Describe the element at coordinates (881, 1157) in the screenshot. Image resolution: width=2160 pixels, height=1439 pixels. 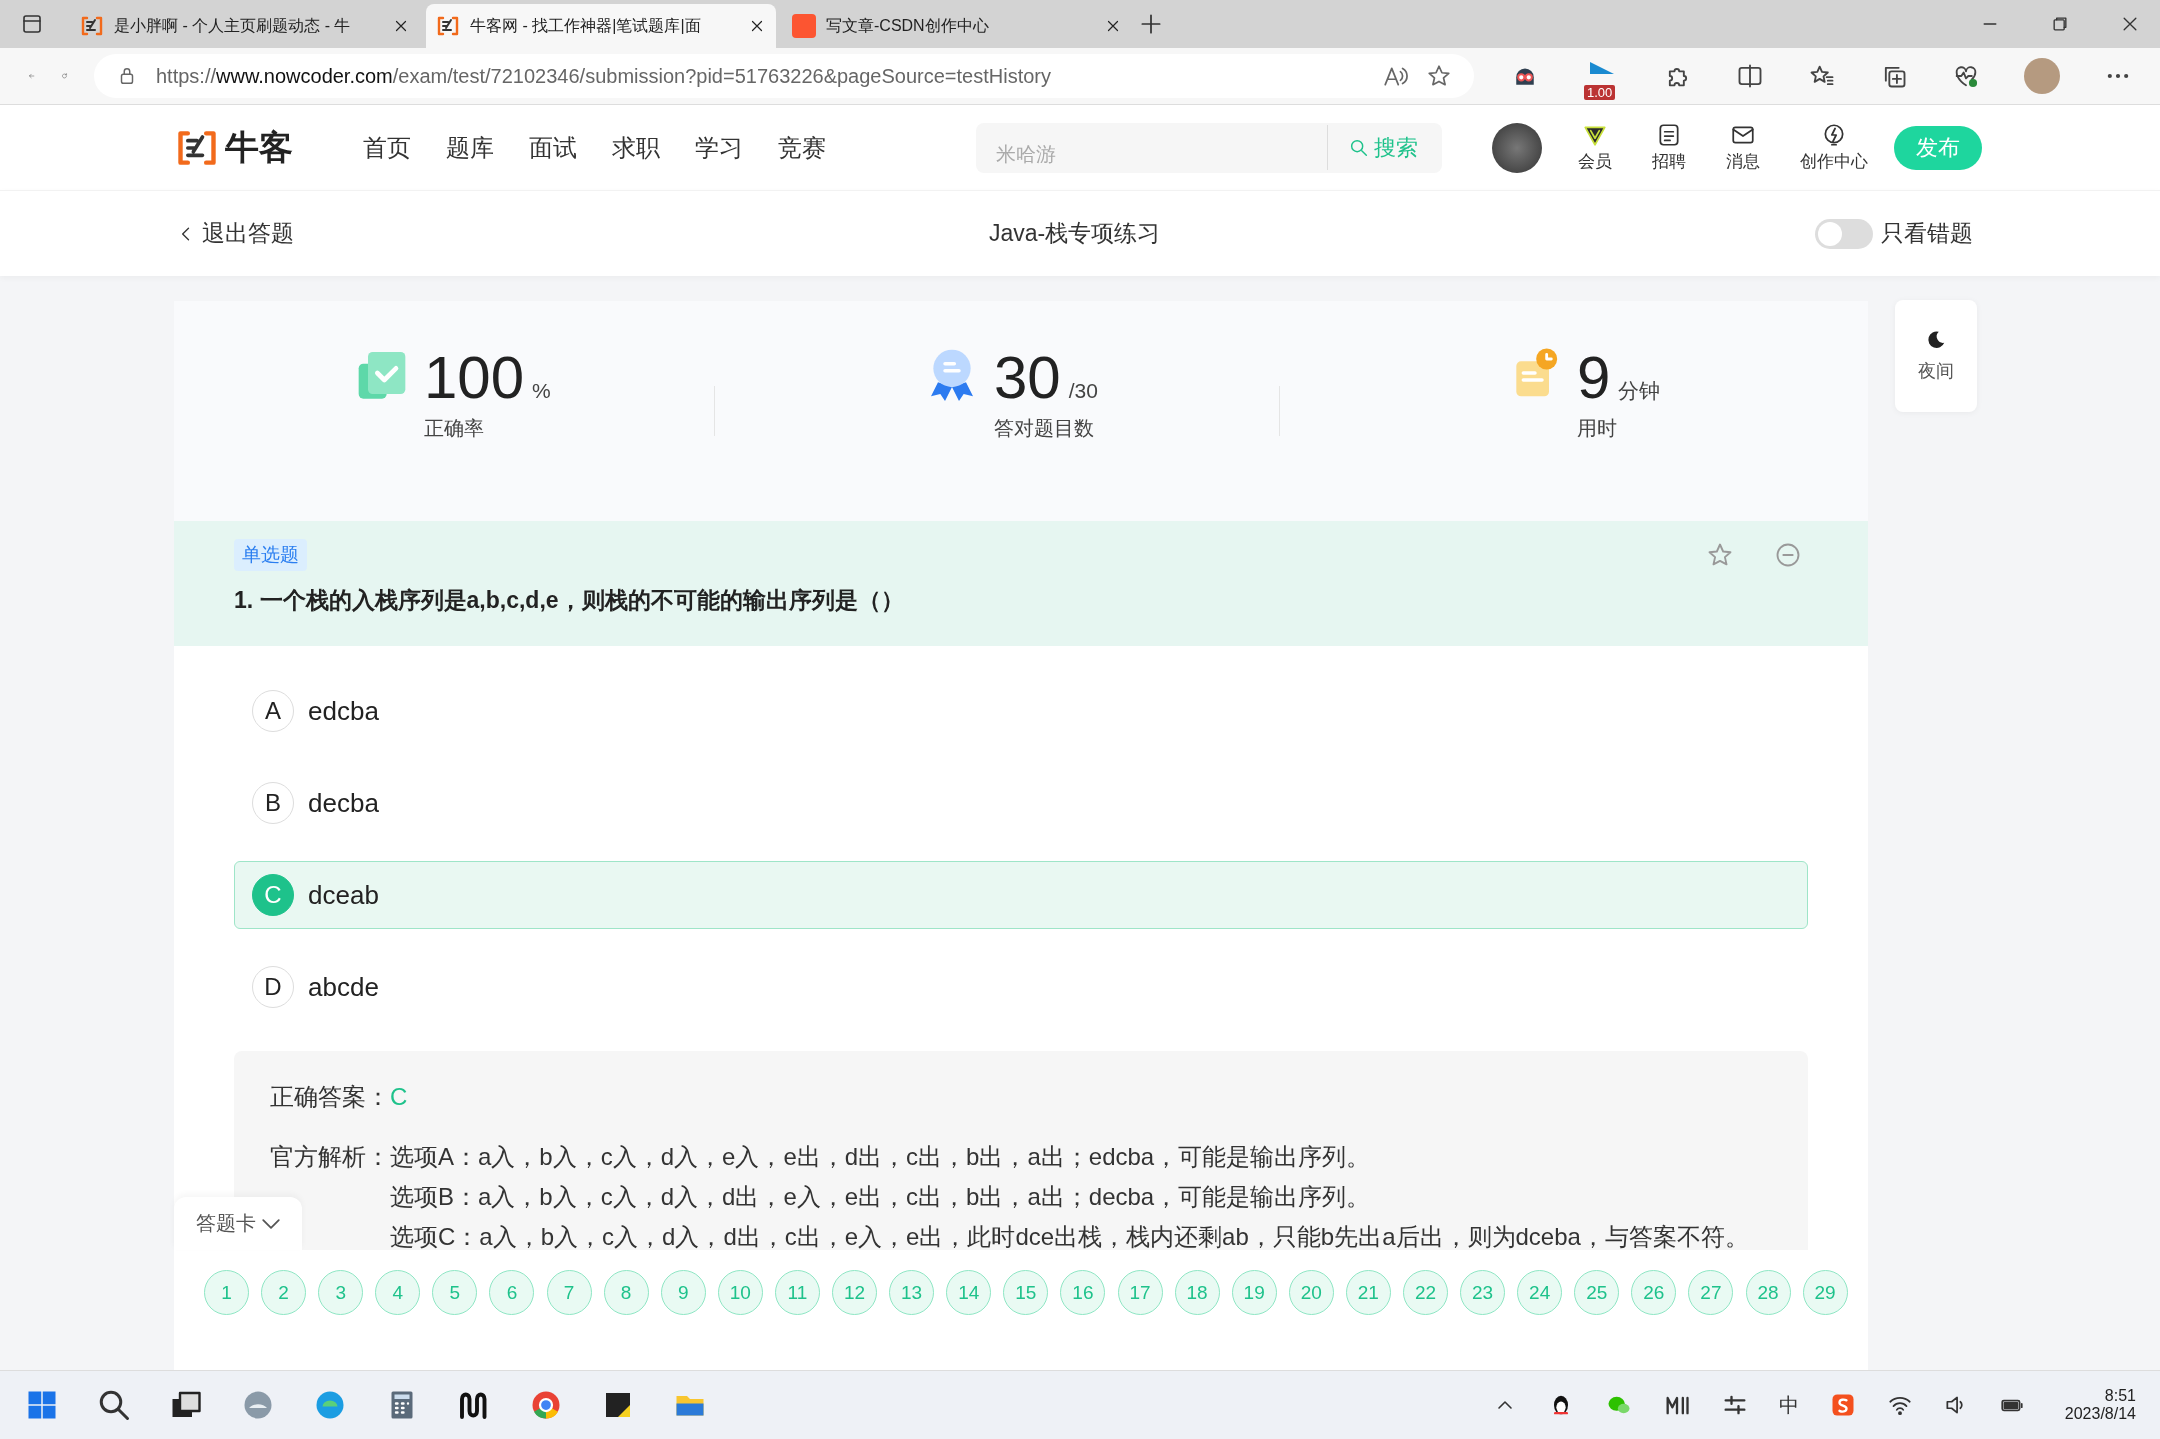
I see `analysis-text: 选项A：a入，b入，c入，d入，e入，e出，d出，c出，b出，a出；edcba，可能是输出序列。` at that location.